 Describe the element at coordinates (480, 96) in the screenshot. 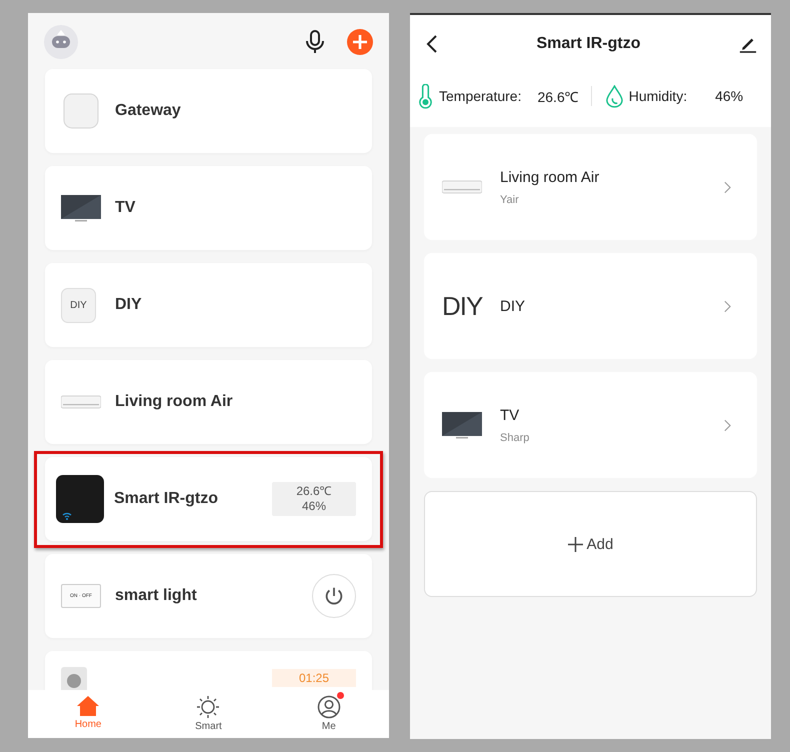

I see `sensor-label: Temperature:` at that location.